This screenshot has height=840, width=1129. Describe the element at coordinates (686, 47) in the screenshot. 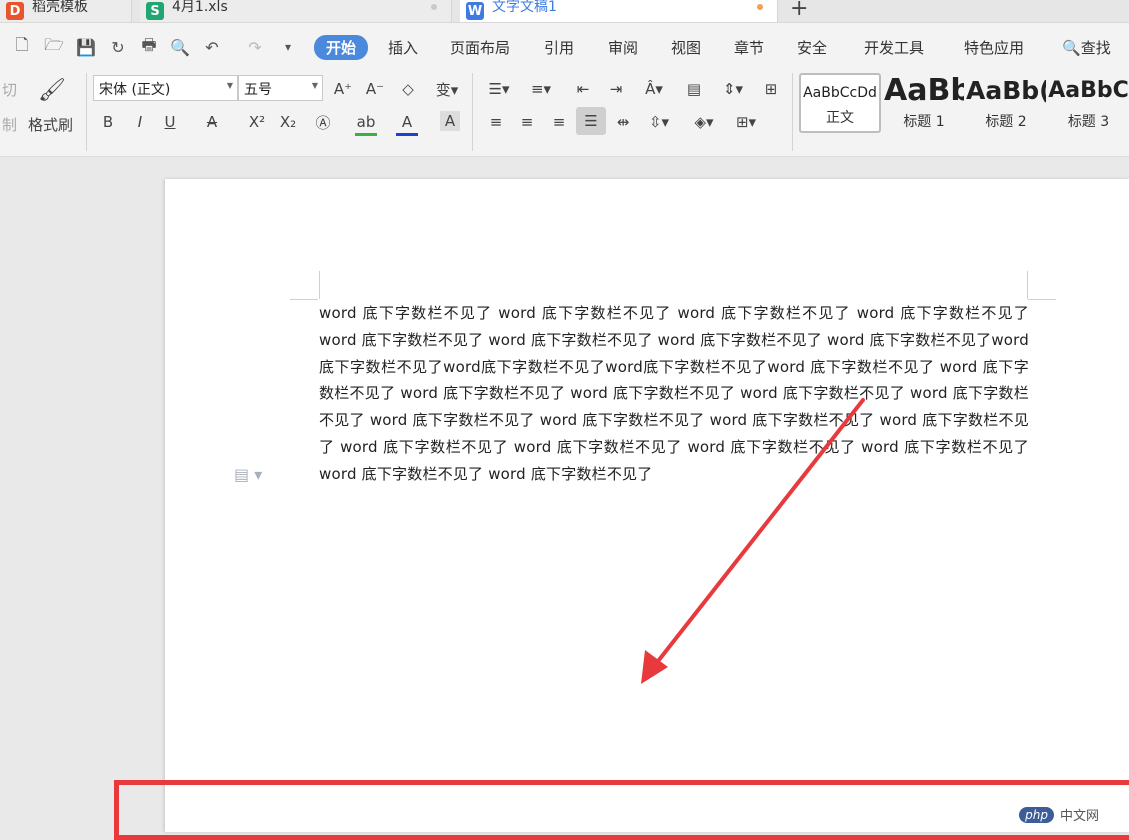

I see `menu-view: 视图` at that location.